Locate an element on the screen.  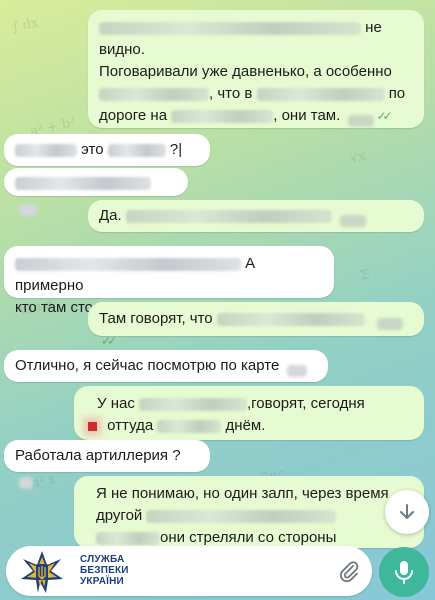
message-text: днём. is located at coordinates (245, 425).